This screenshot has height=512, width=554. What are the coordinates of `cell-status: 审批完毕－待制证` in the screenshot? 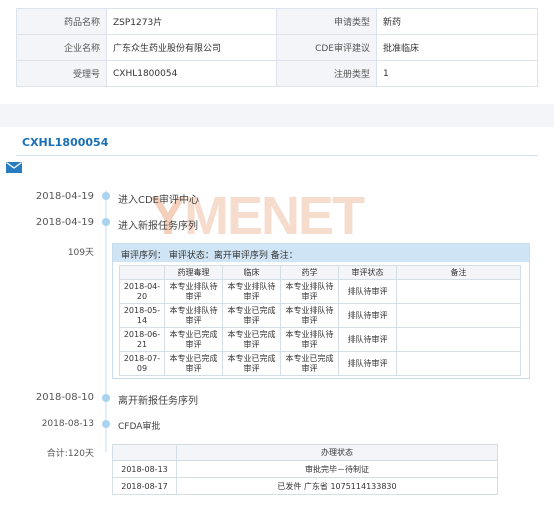 It's located at (337, 469).